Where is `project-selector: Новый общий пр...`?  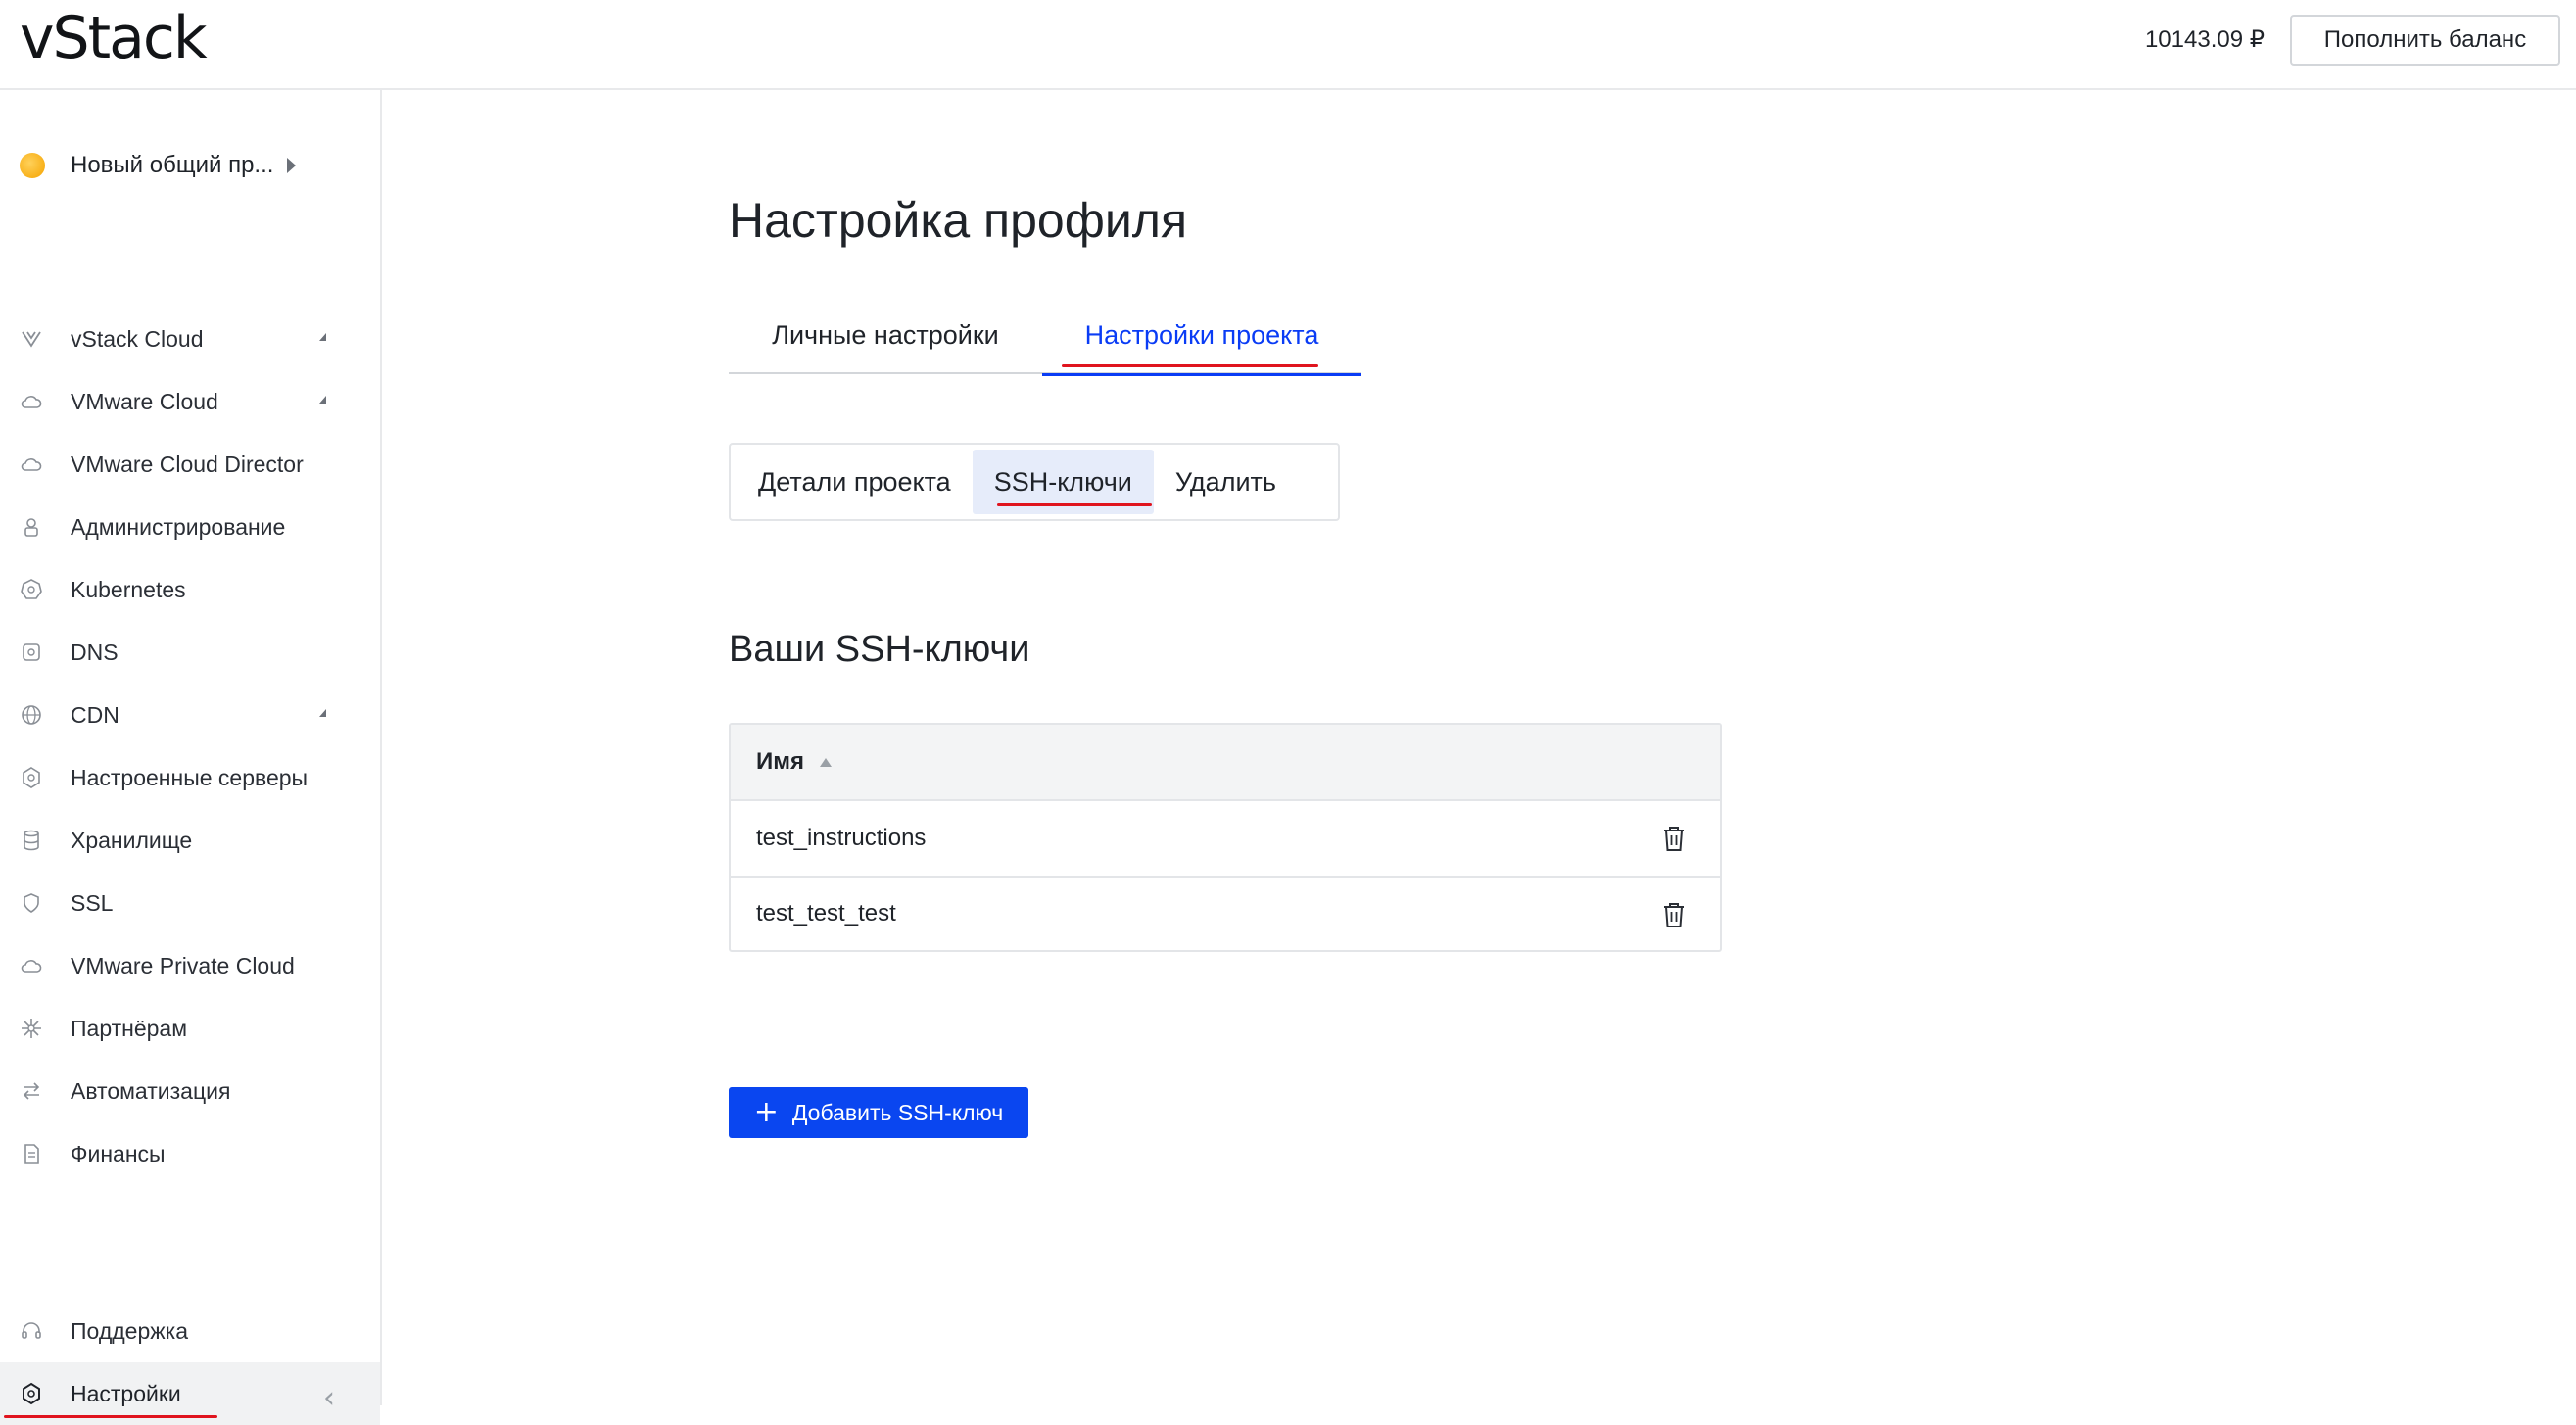
project-selector: Новый общий пр... is located at coordinates (186, 165).